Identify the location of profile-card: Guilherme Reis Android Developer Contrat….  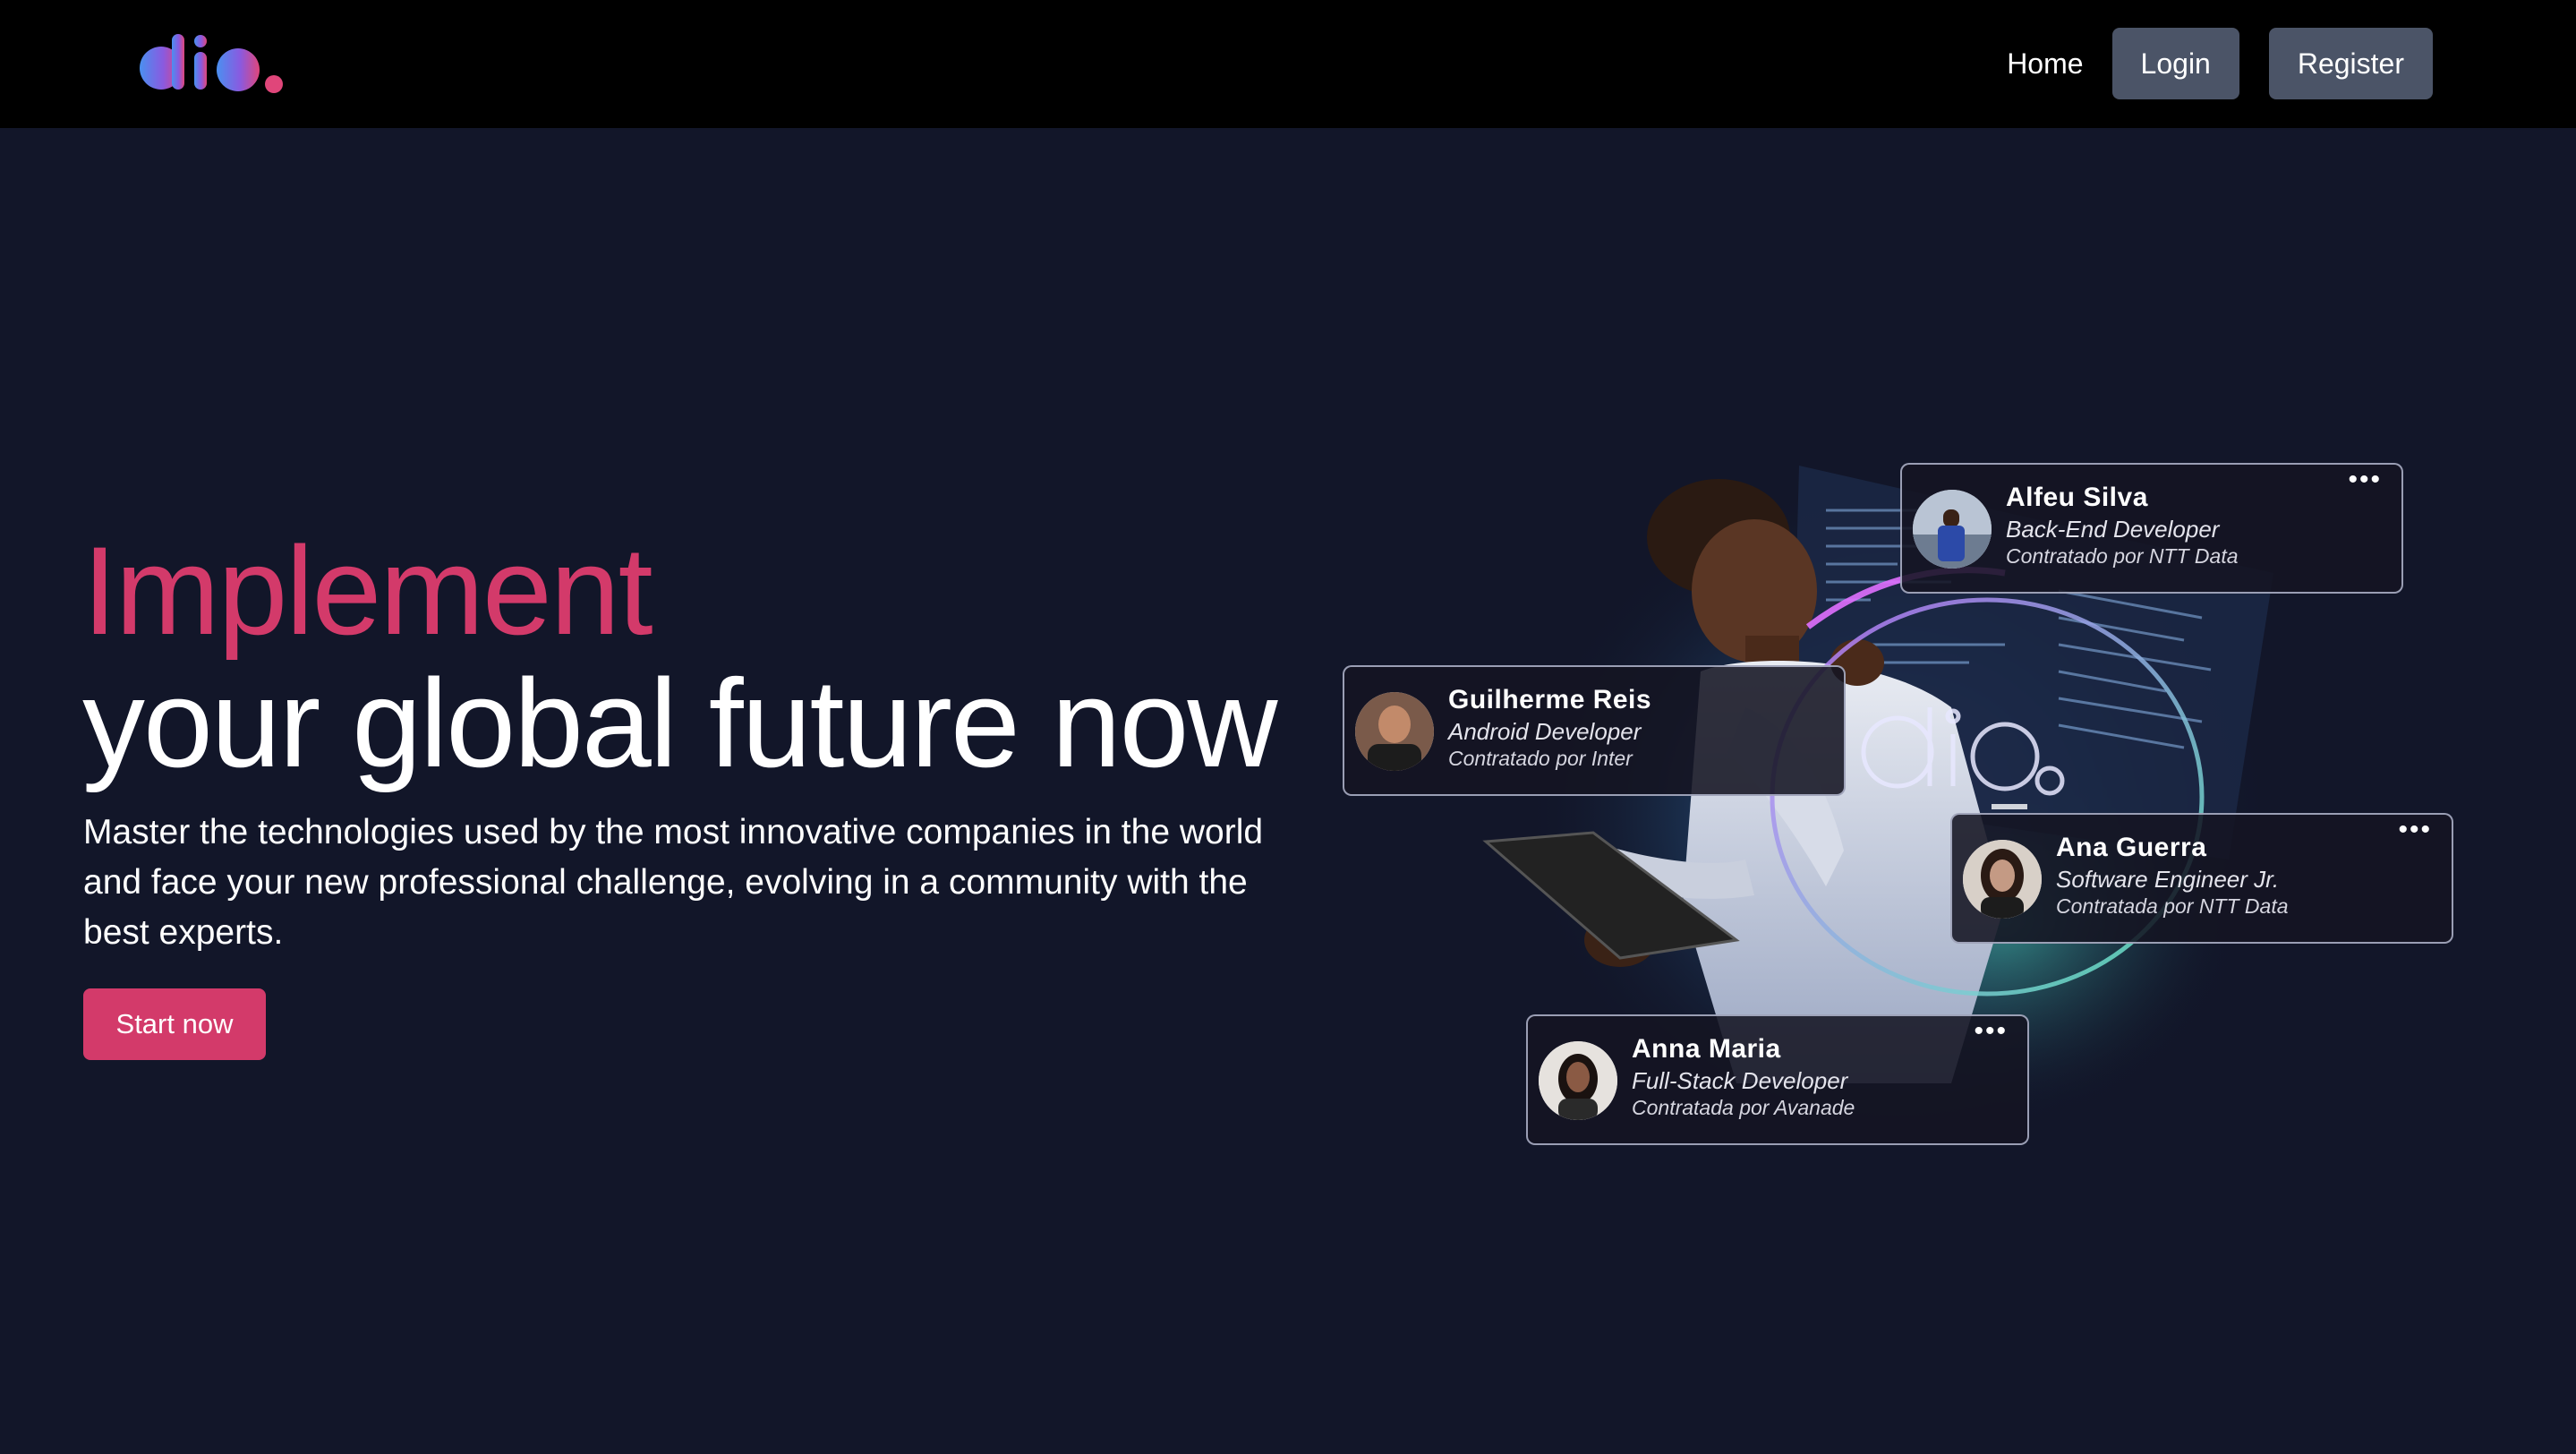
(1594, 730).